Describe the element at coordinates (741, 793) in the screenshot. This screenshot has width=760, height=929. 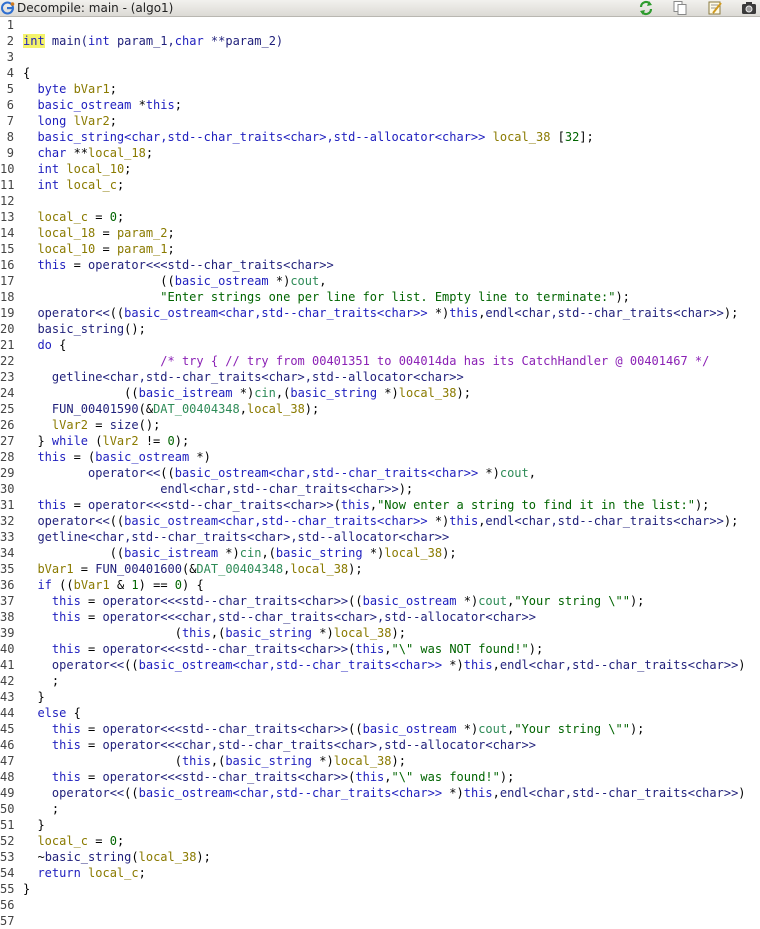
I see `code-token: )` at that location.